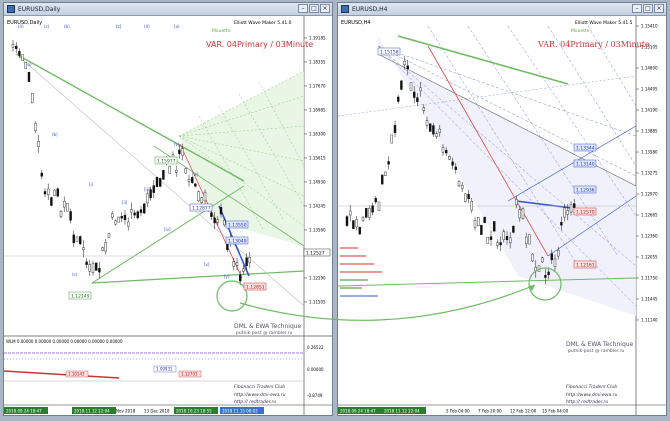 The width and height of the screenshot is (670, 421). What do you see at coordinates (315, 347) in the screenshot?
I see `sub-tick-1: 0.26522` at bounding box center [315, 347].